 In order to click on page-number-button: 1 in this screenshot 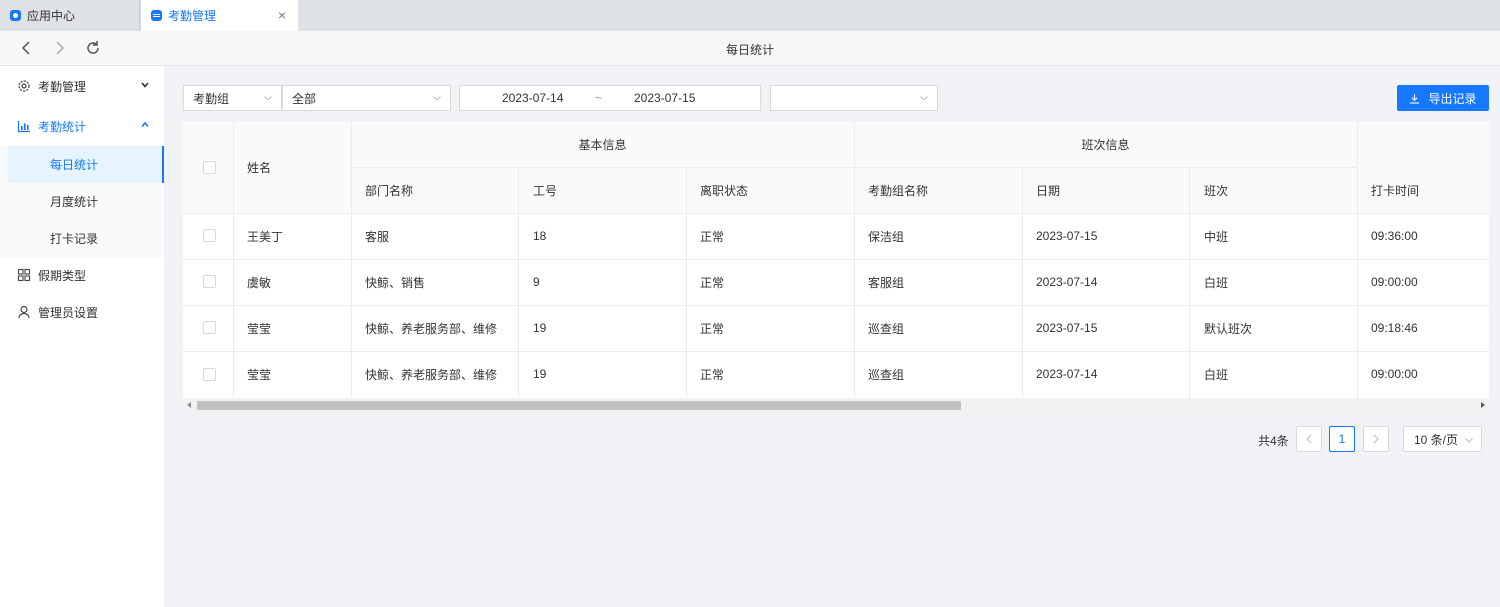, I will do `click(1342, 439)`.